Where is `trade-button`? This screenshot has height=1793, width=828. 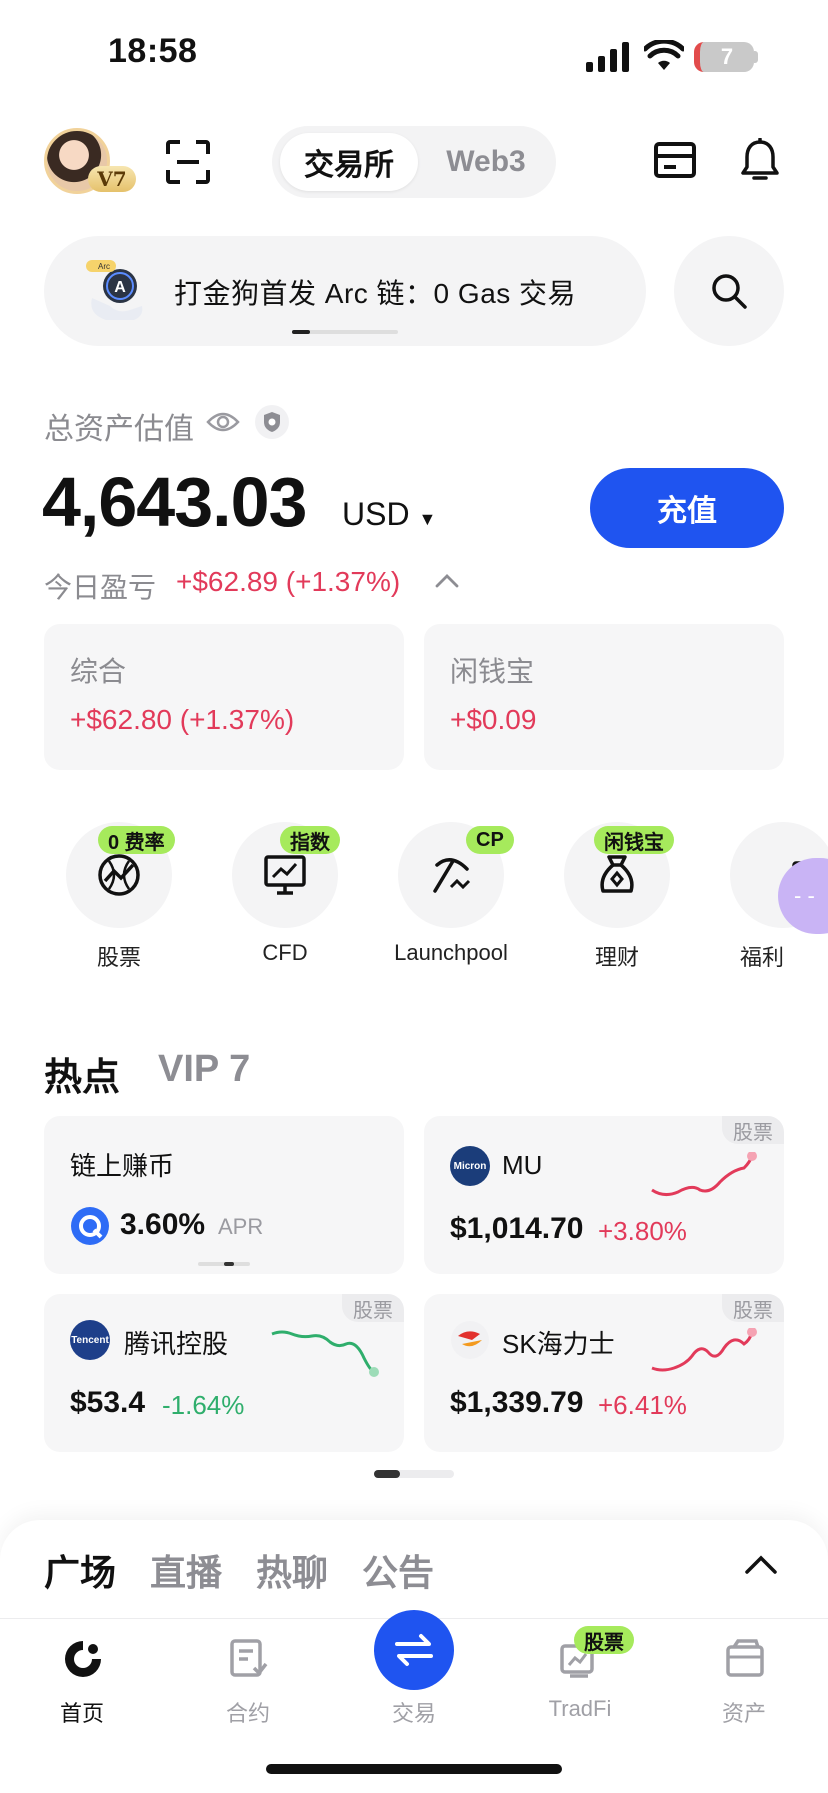 trade-button is located at coordinates (414, 1650).